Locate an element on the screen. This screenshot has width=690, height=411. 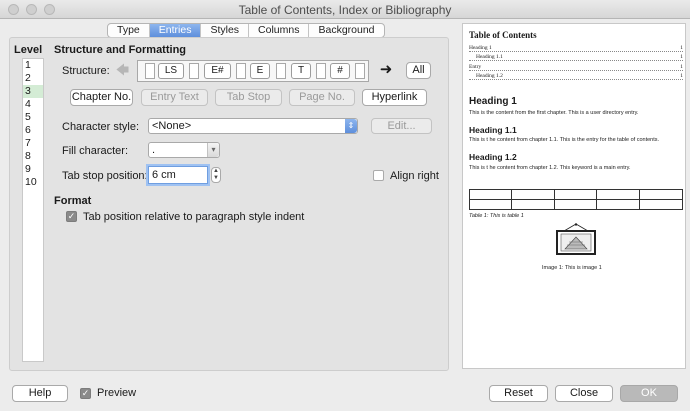
tab-background: Background is located at coordinates (346, 30).